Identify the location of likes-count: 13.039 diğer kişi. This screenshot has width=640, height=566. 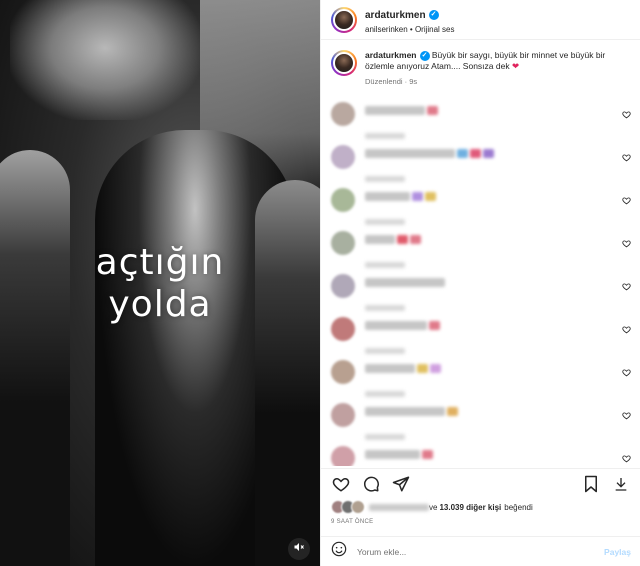
(470, 507).